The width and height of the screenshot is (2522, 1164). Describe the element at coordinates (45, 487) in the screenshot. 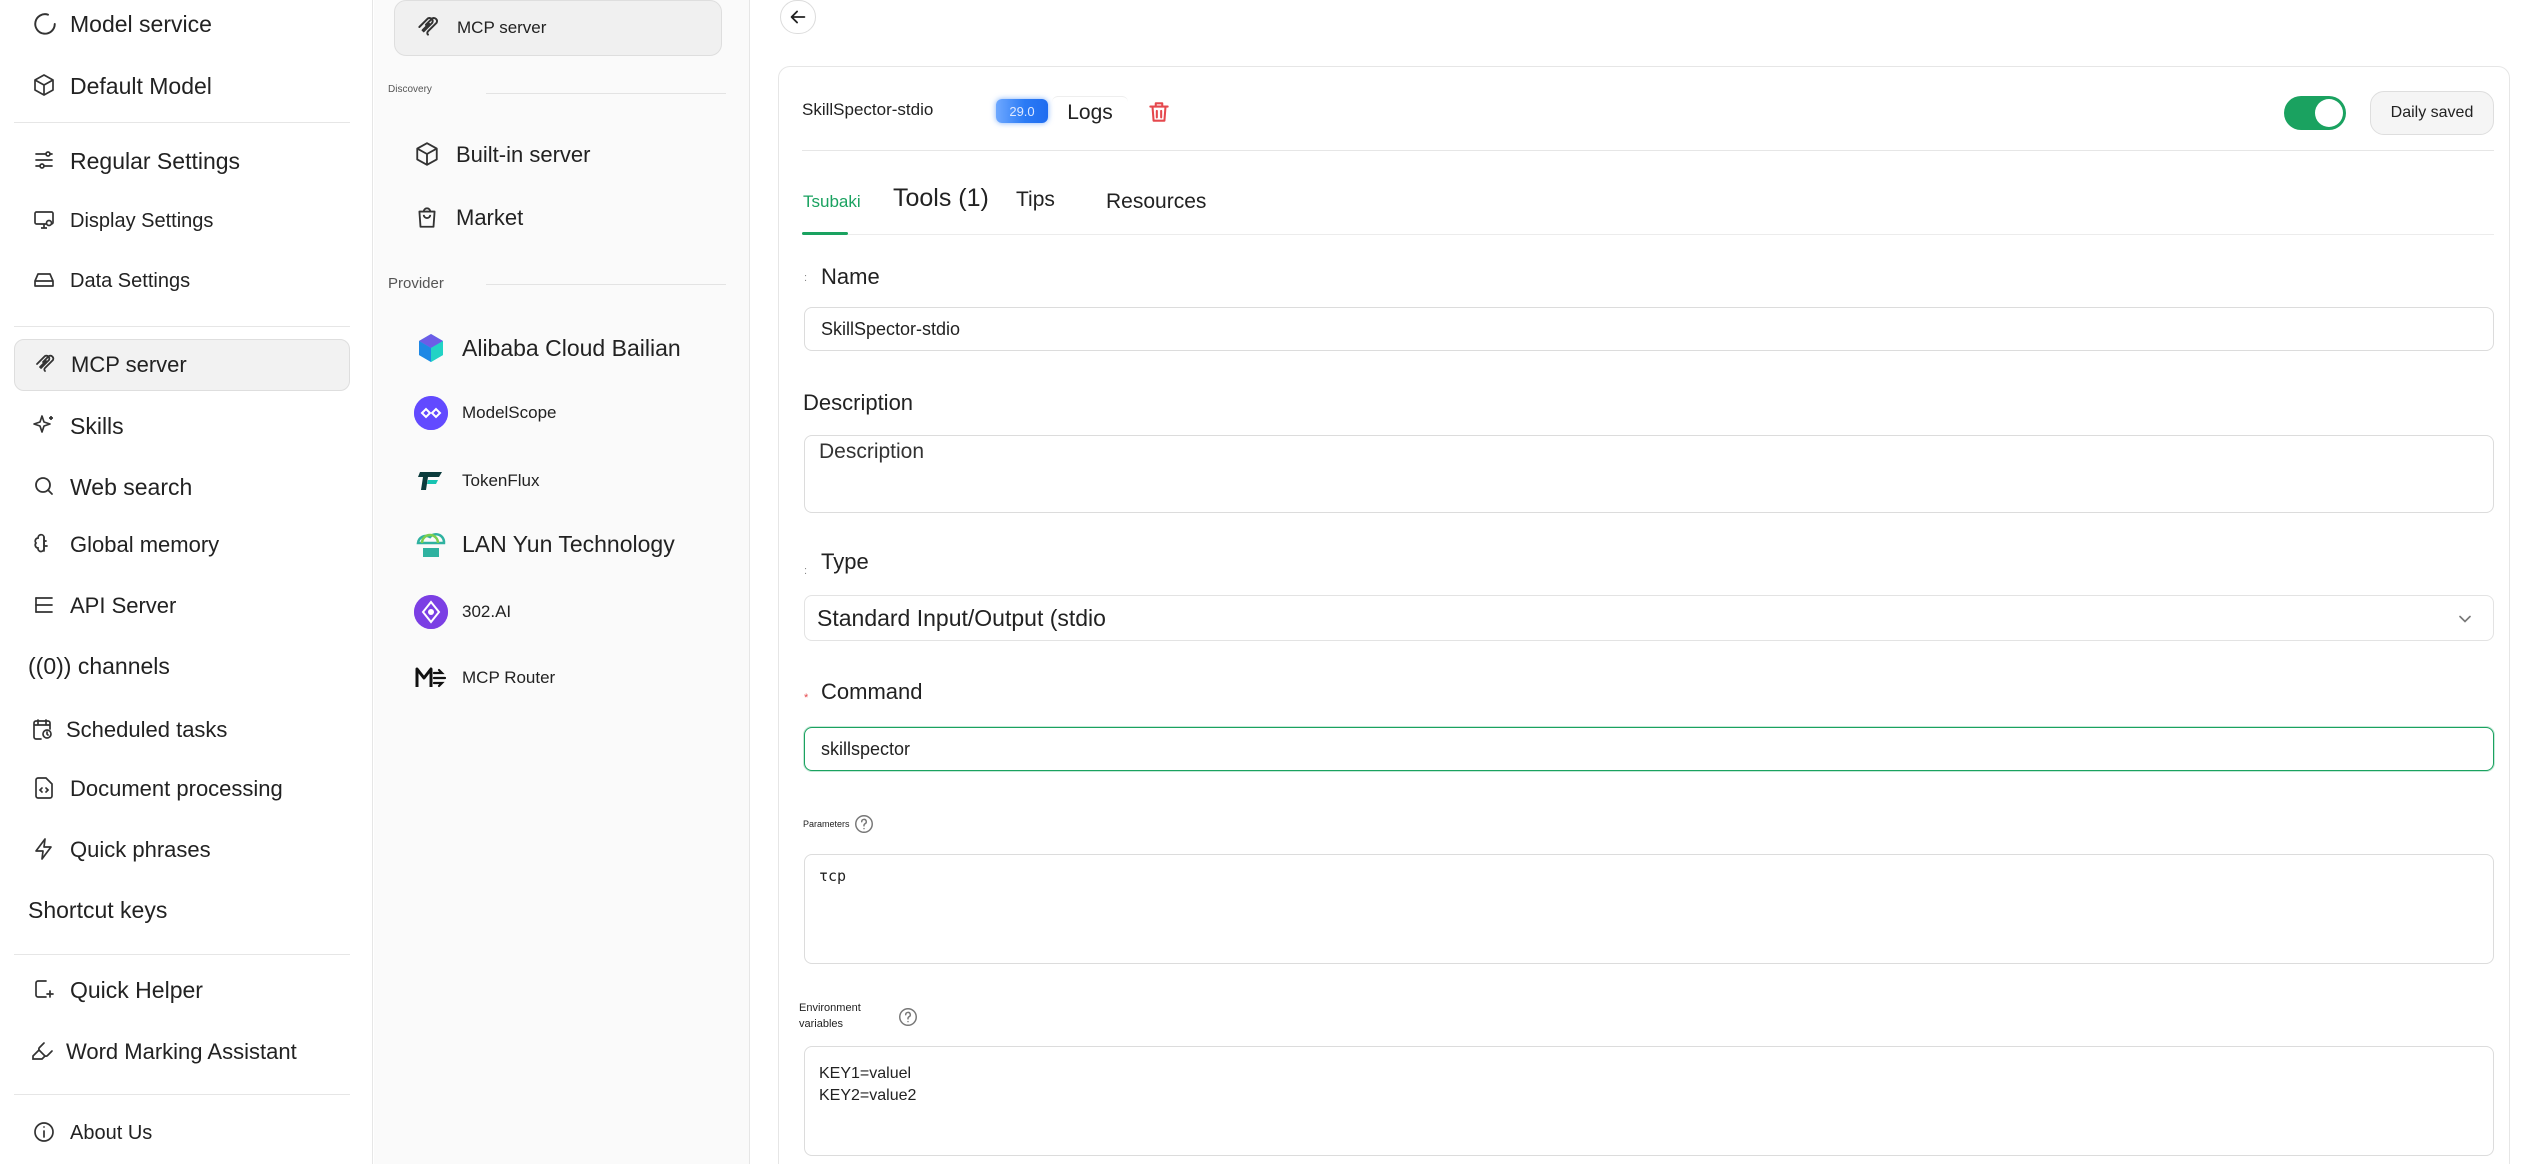

I see `search-icon` at that location.